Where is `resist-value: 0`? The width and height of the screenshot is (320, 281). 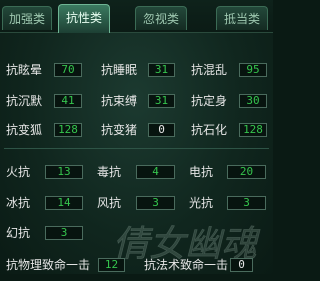 resist-value: 0 is located at coordinates (161, 130).